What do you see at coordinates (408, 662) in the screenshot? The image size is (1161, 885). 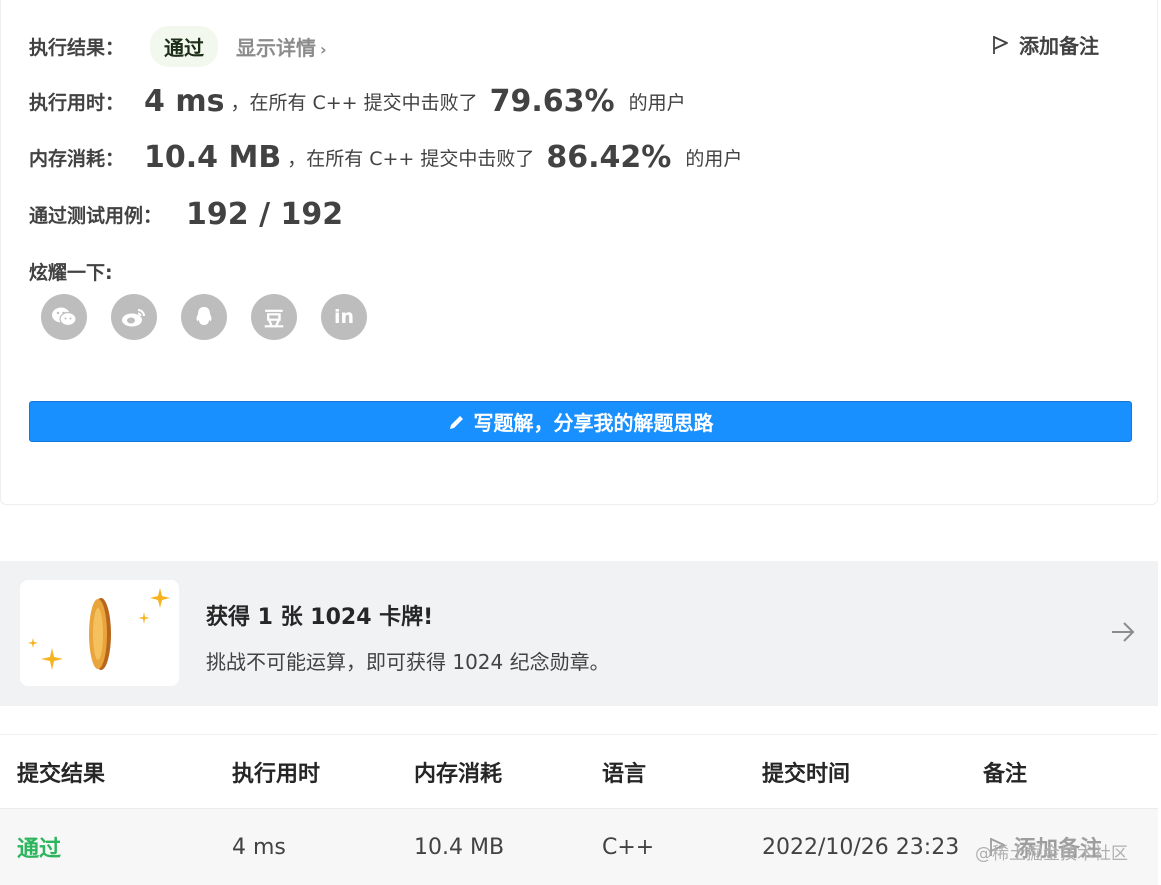 I see `promo-subtitle: 挑战不可能运算，即可获得 1024 纪念勋章。` at bounding box center [408, 662].